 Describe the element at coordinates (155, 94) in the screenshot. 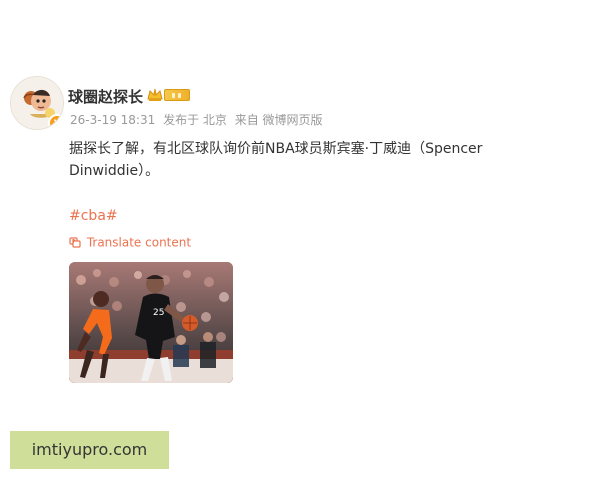

I see `crown-icon` at that location.